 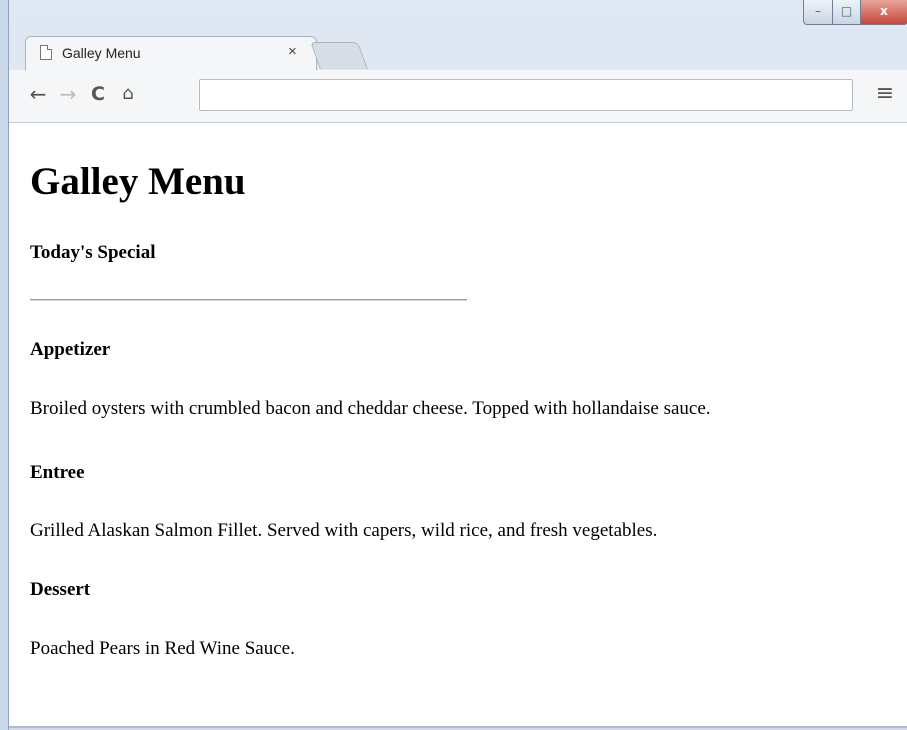 I want to click on title-bar: Galley Menu × – □ x, so click(x=458, y=35).